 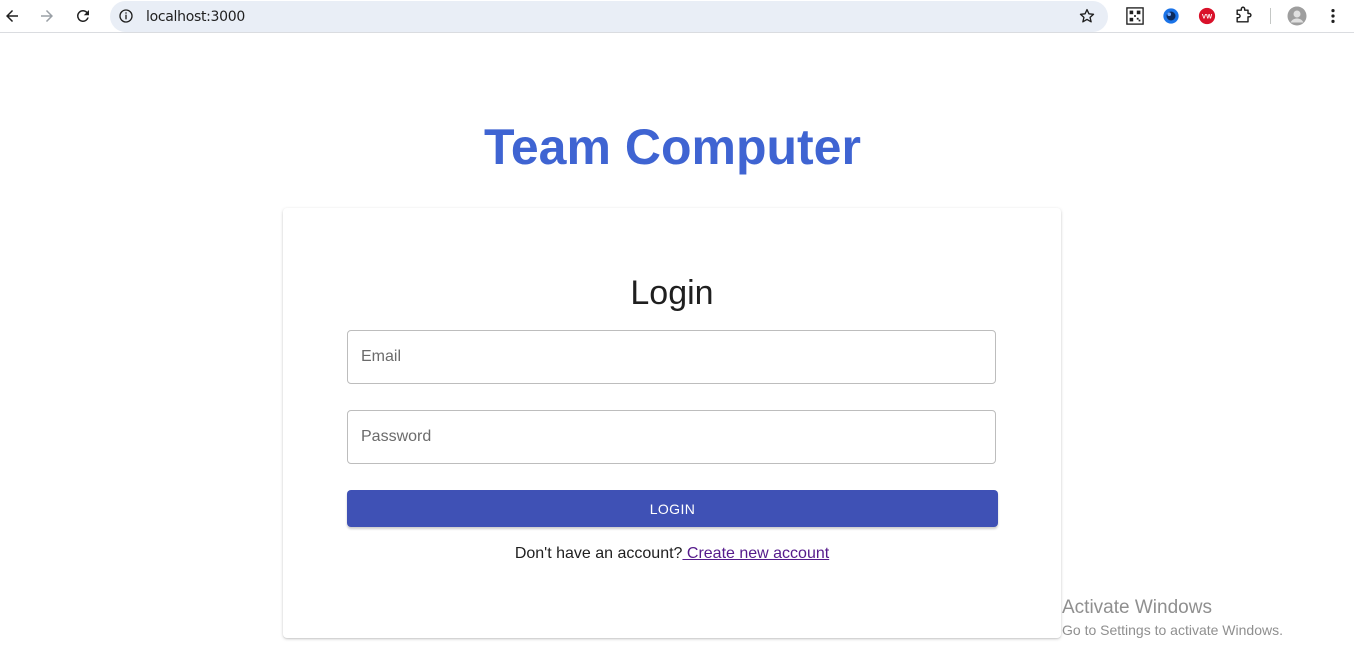 What do you see at coordinates (1172, 630) in the screenshot?
I see `watermark-subtitle: Go to Settings to activate Windows.` at bounding box center [1172, 630].